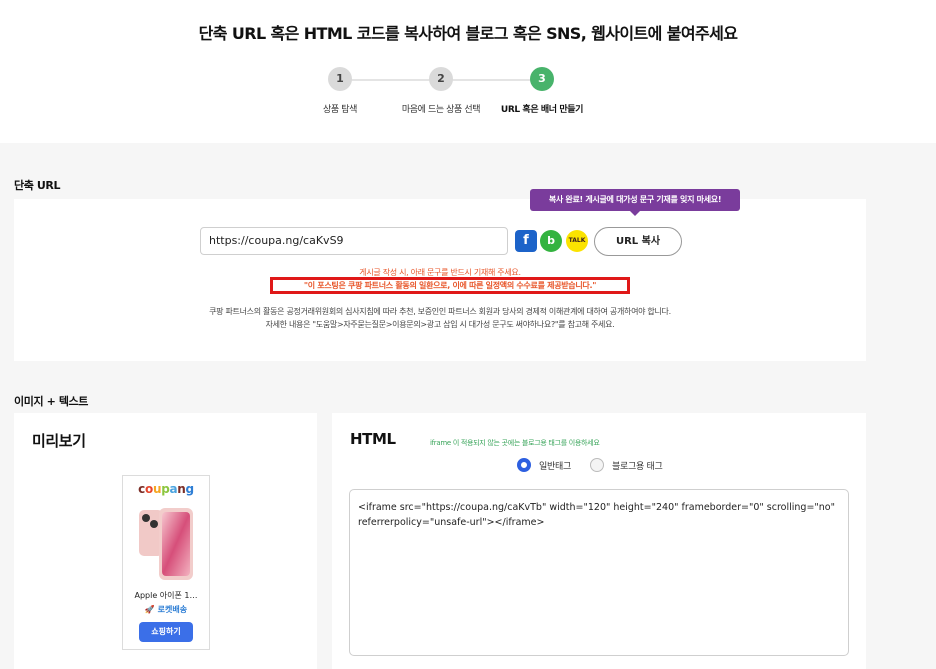  What do you see at coordinates (166, 489) in the screenshot?
I see `coupang-logo: coupang` at bounding box center [166, 489].